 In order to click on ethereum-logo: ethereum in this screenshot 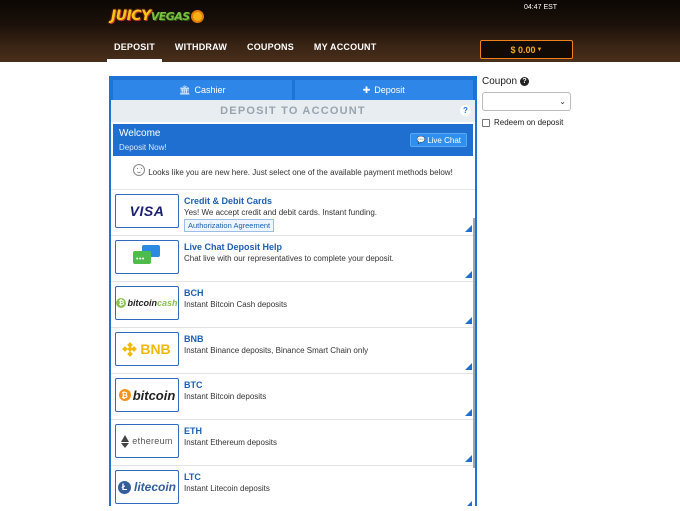, I will do `click(147, 441)`.